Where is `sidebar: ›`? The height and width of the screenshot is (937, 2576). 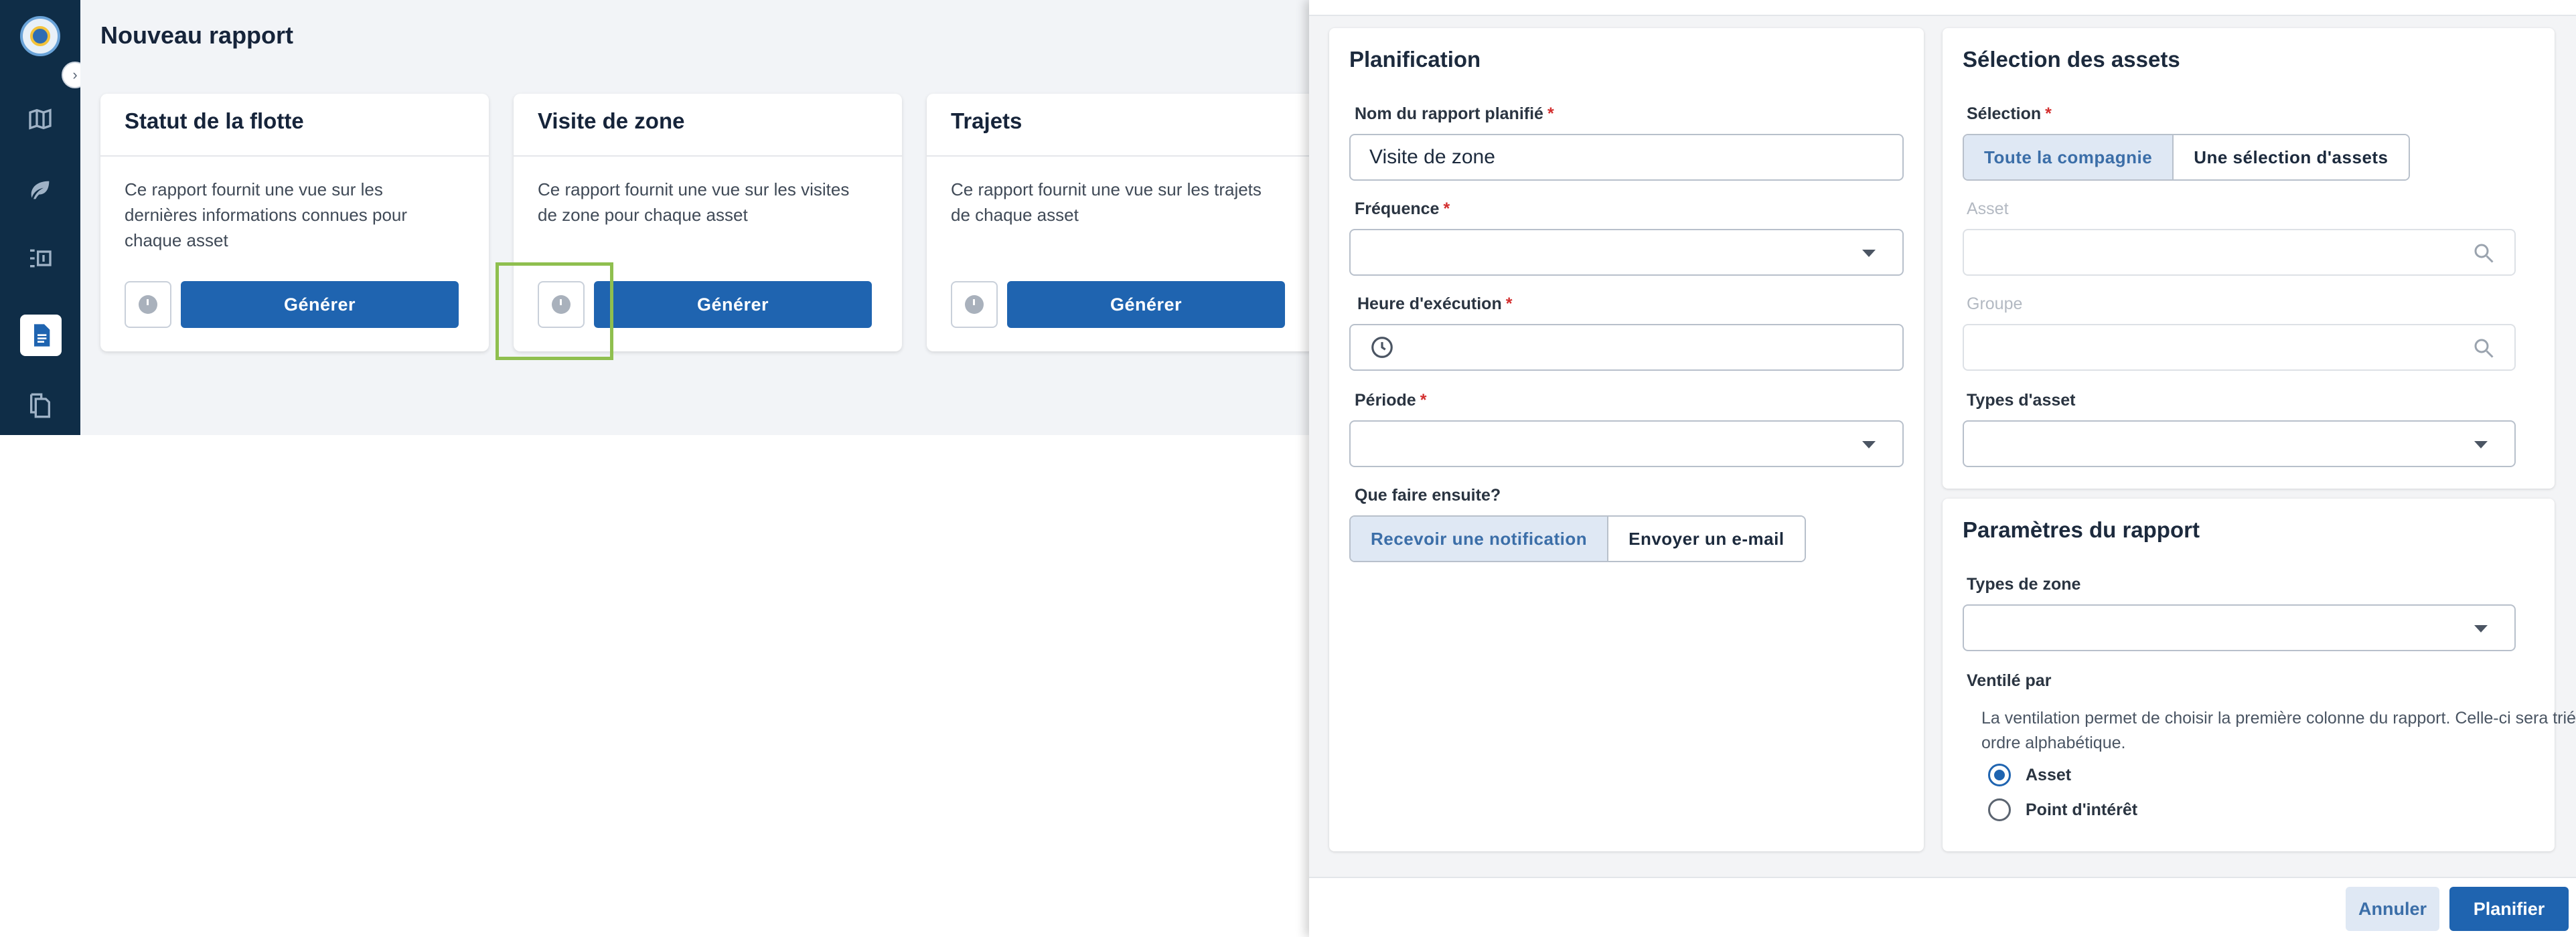 sidebar: › is located at coordinates (44, 217).